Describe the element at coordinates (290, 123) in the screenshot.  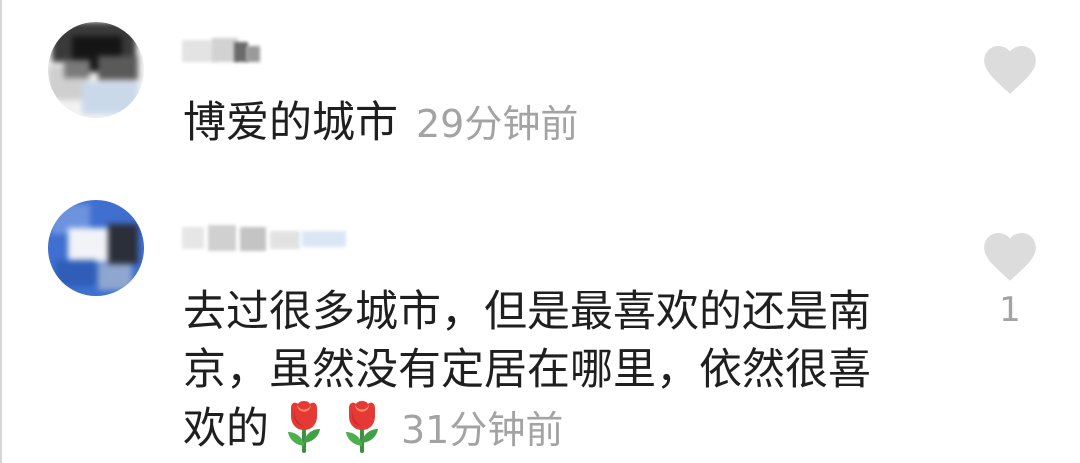
I see `comment-text: 博爱的城市` at that location.